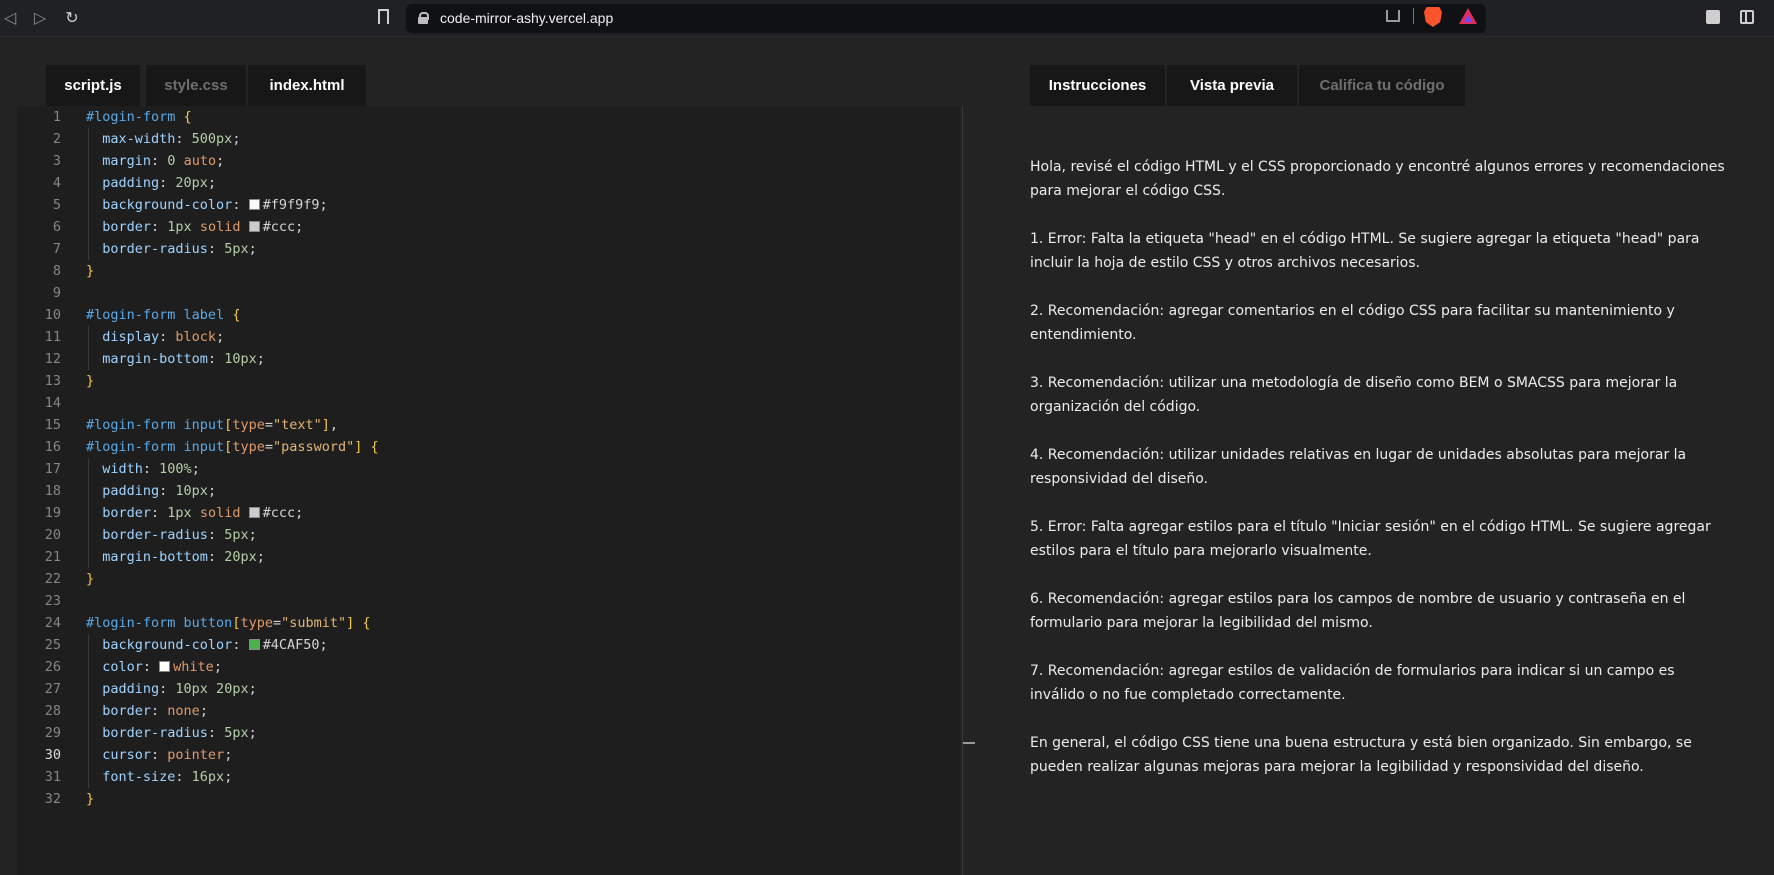  Describe the element at coordinates (240, 359) in the screenshot. I see `code-token: 10px` at that location.